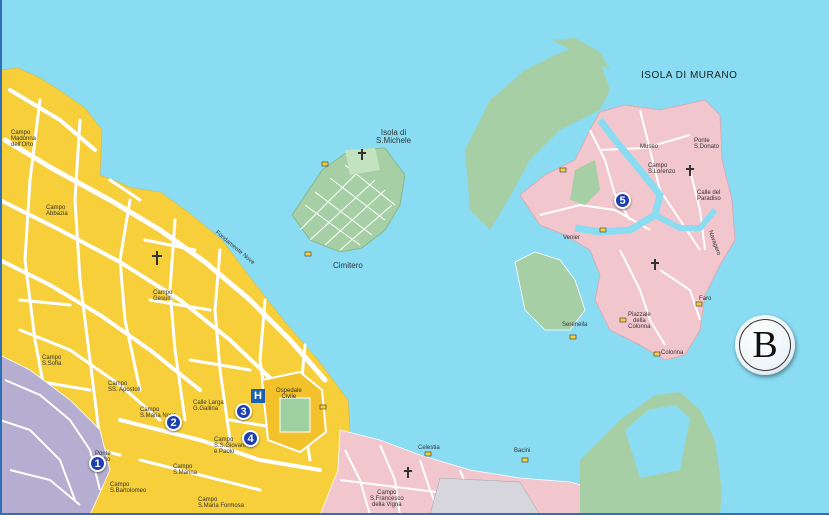 The image size is (829, 515). Describe the element at coordinates (243, 411) in the screenshot. I see `marker-3: 3` at that location.